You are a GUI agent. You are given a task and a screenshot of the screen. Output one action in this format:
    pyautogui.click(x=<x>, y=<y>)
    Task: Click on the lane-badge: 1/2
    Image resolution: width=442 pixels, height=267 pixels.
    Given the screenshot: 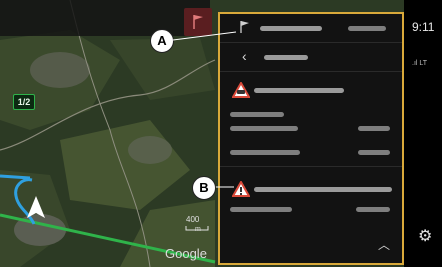 What is the action you would take?
    pyautogui.click(x=24, y=102)
    